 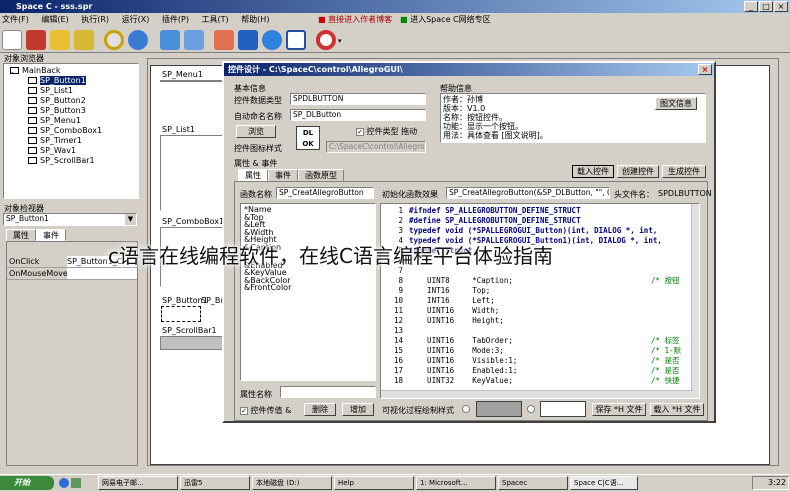 What do you see at coordinates (192, 343) in the screenshot?
I see `design-scrollbar` at bounding box center [192, 343].